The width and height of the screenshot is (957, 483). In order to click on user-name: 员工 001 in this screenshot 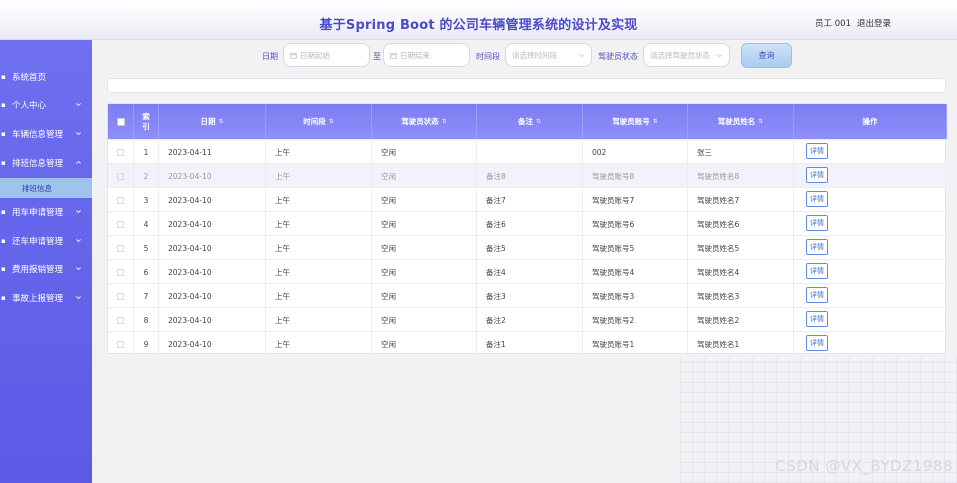, I will do `click(833, 24)`.